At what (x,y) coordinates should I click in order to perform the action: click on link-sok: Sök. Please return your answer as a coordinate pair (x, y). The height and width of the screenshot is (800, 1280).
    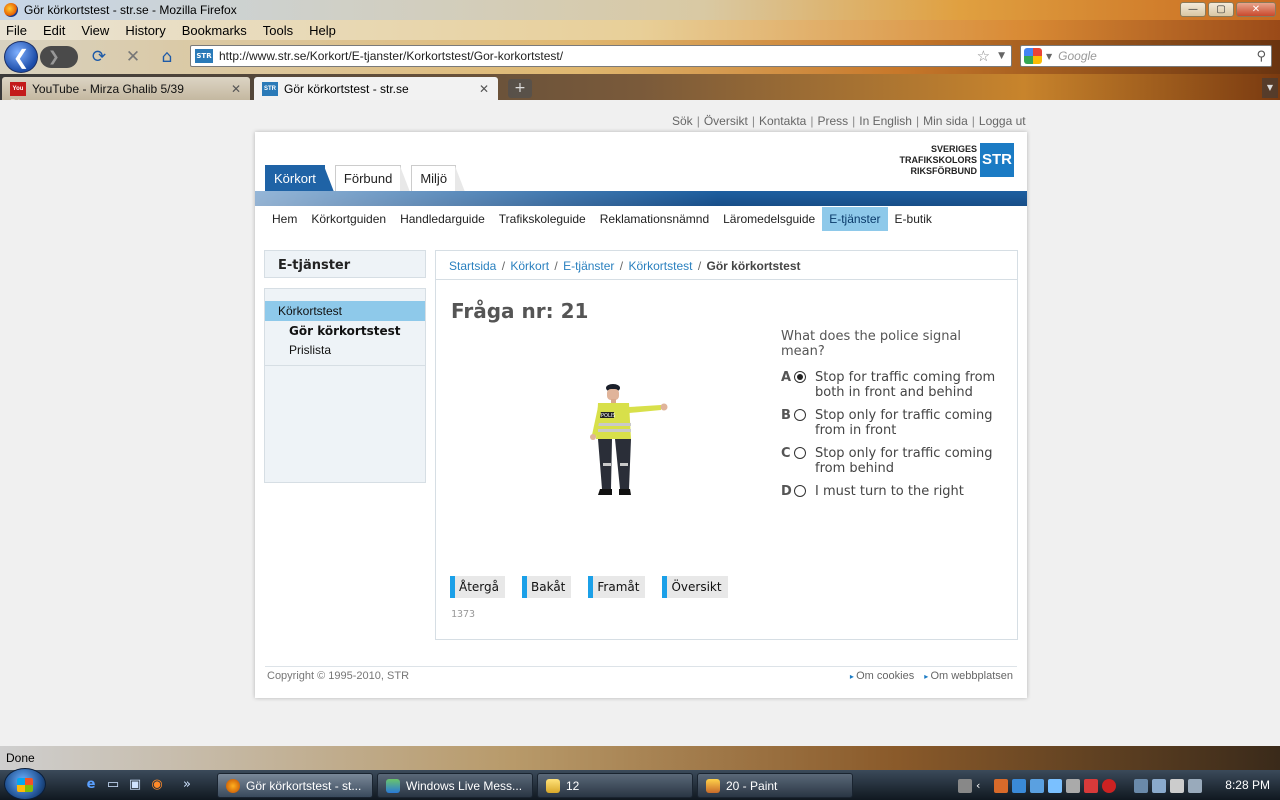
    Looking at the image, I should click on (682, 121).